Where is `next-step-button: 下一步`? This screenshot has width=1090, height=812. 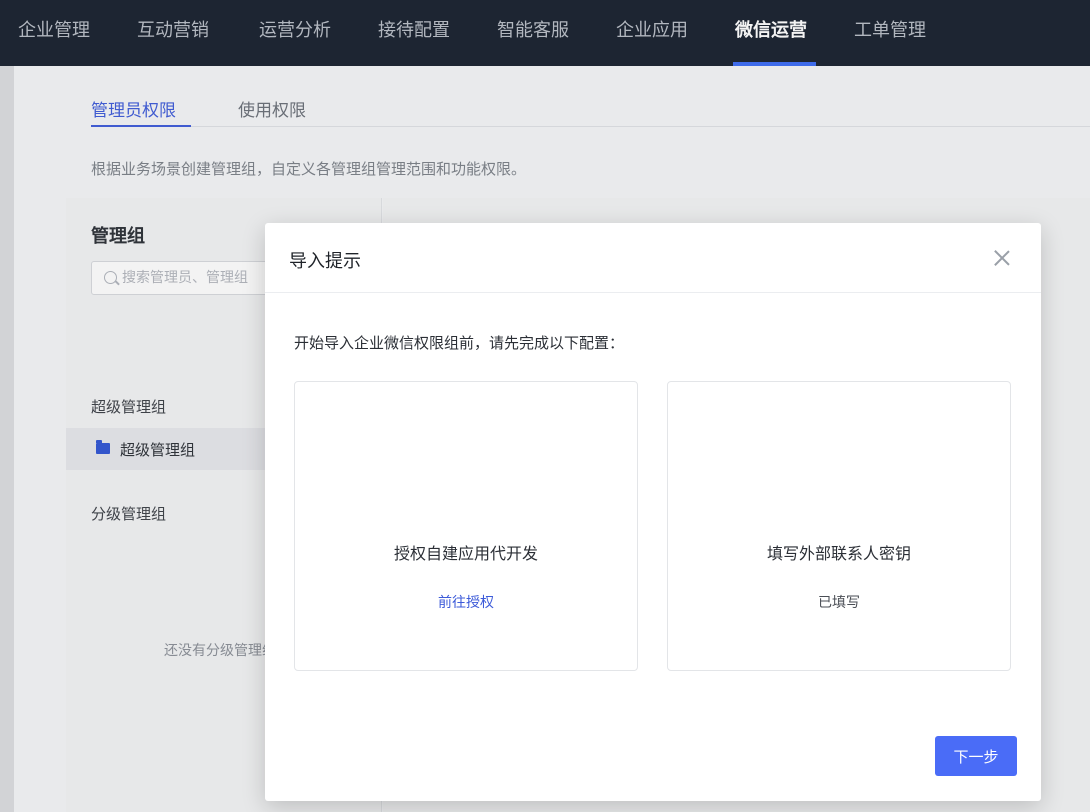
next-step-button: 下一步 is located at coordinates (976, 756).